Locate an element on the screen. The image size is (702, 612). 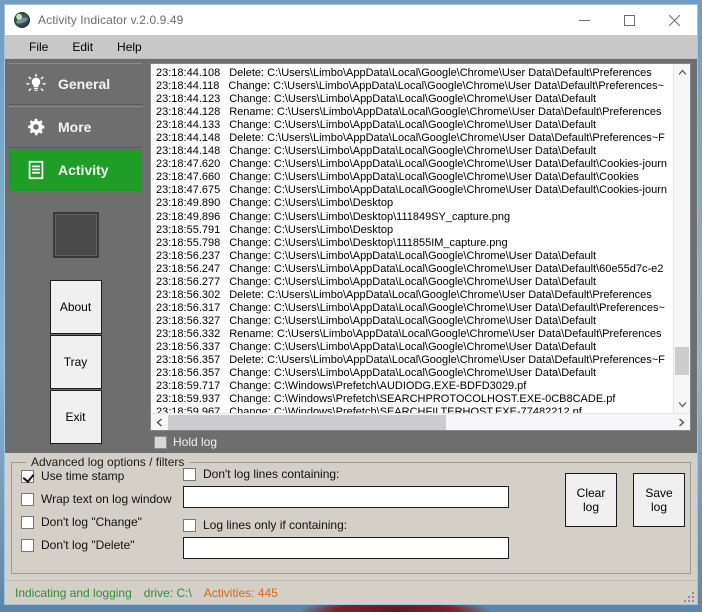
option-use-time-stamp: Use time stamp is located at coordinates (96, 476).